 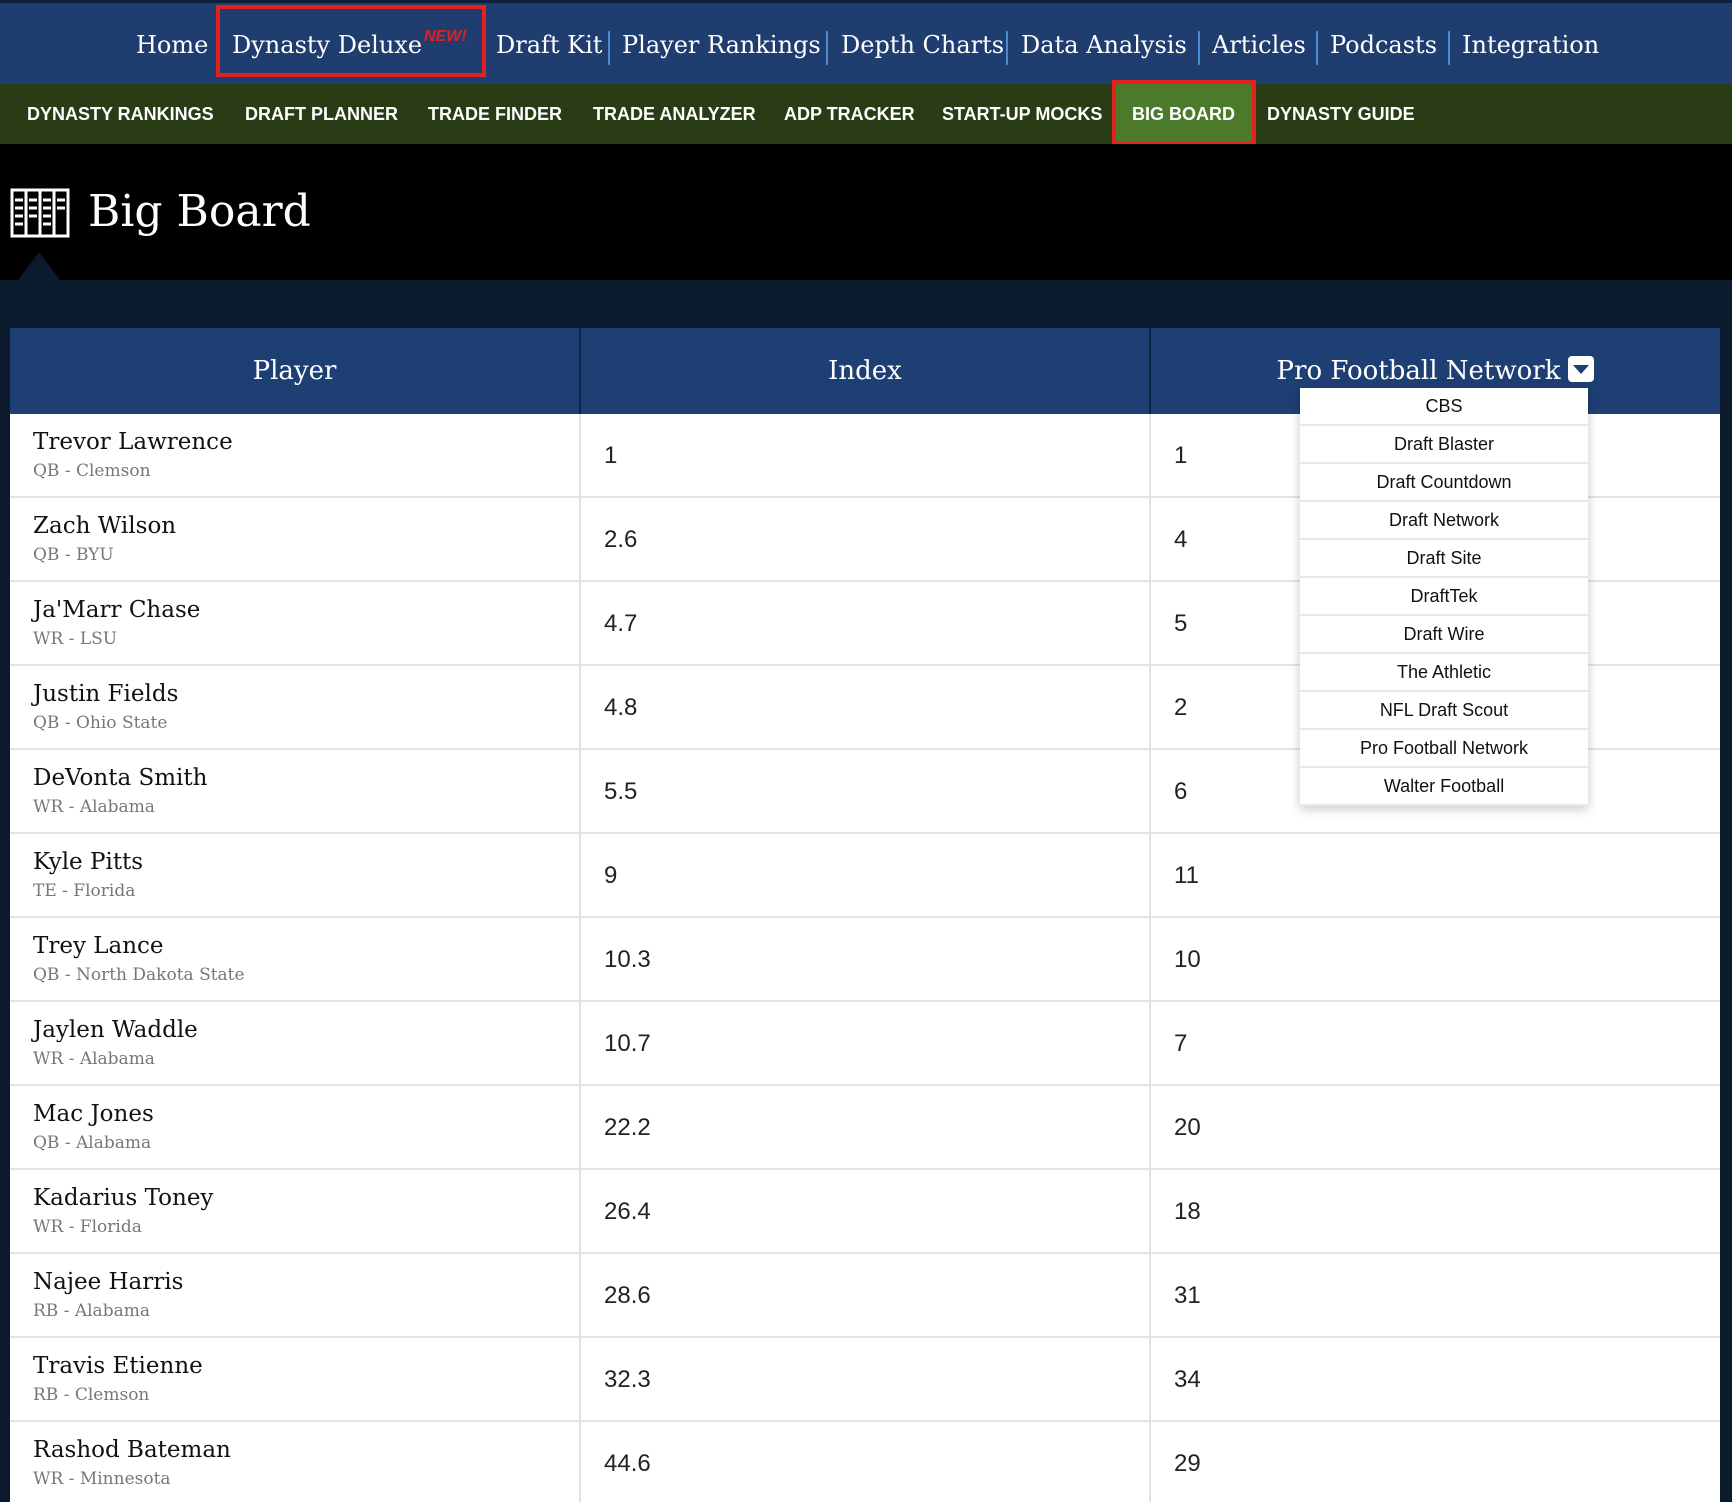 What do you see at coordinates (1444, 749) in the screenshot?
I see `dropdown-option: Pro Football Network` at bounding box center [1444, 749].